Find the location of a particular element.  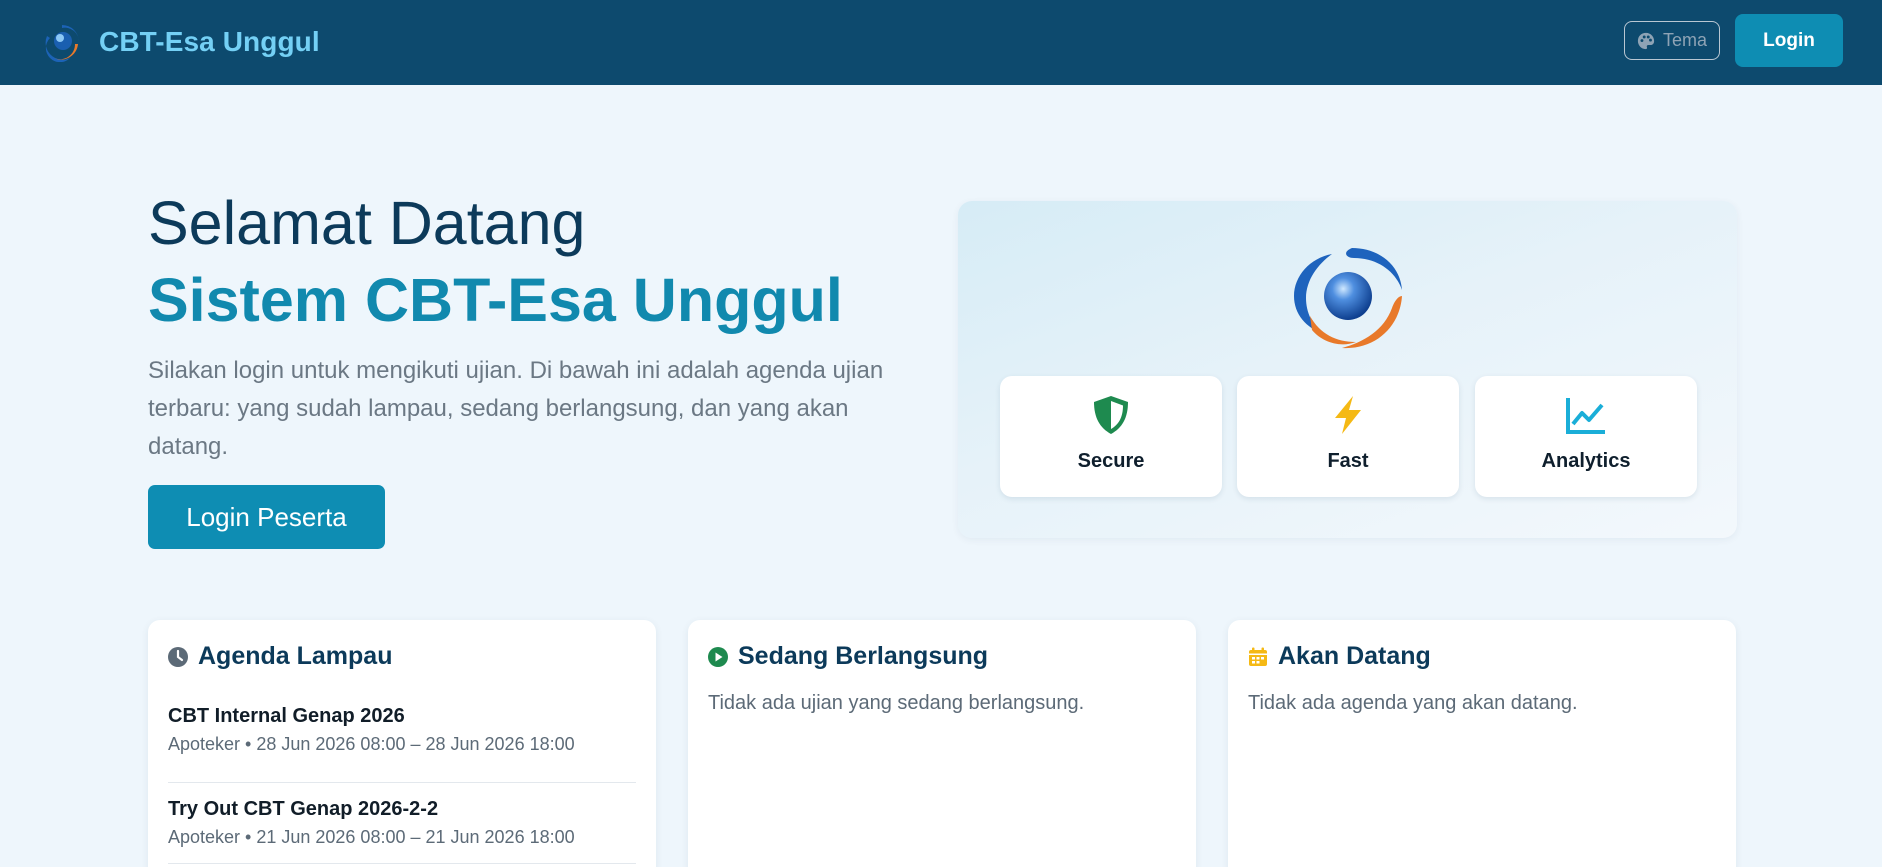

feature-label: Analytics is located at coordinates (1586, 461).